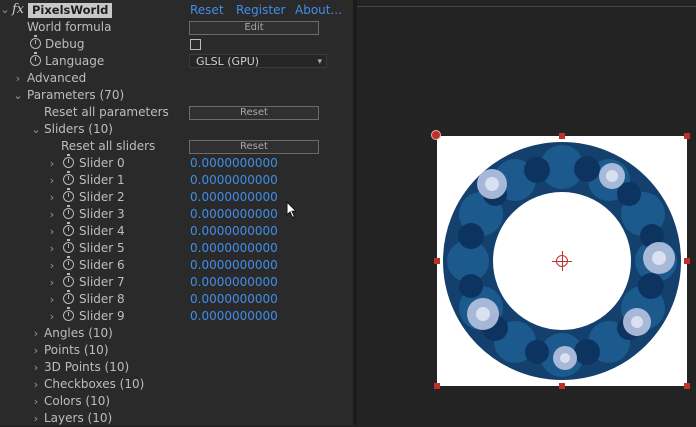 This screenshot has width=696, height=427. What do you see at coordinates (176, 95) in the screenshot?
I see `group-parameters: ⌄ Parameters (70)` at bounding box center [176, 95].